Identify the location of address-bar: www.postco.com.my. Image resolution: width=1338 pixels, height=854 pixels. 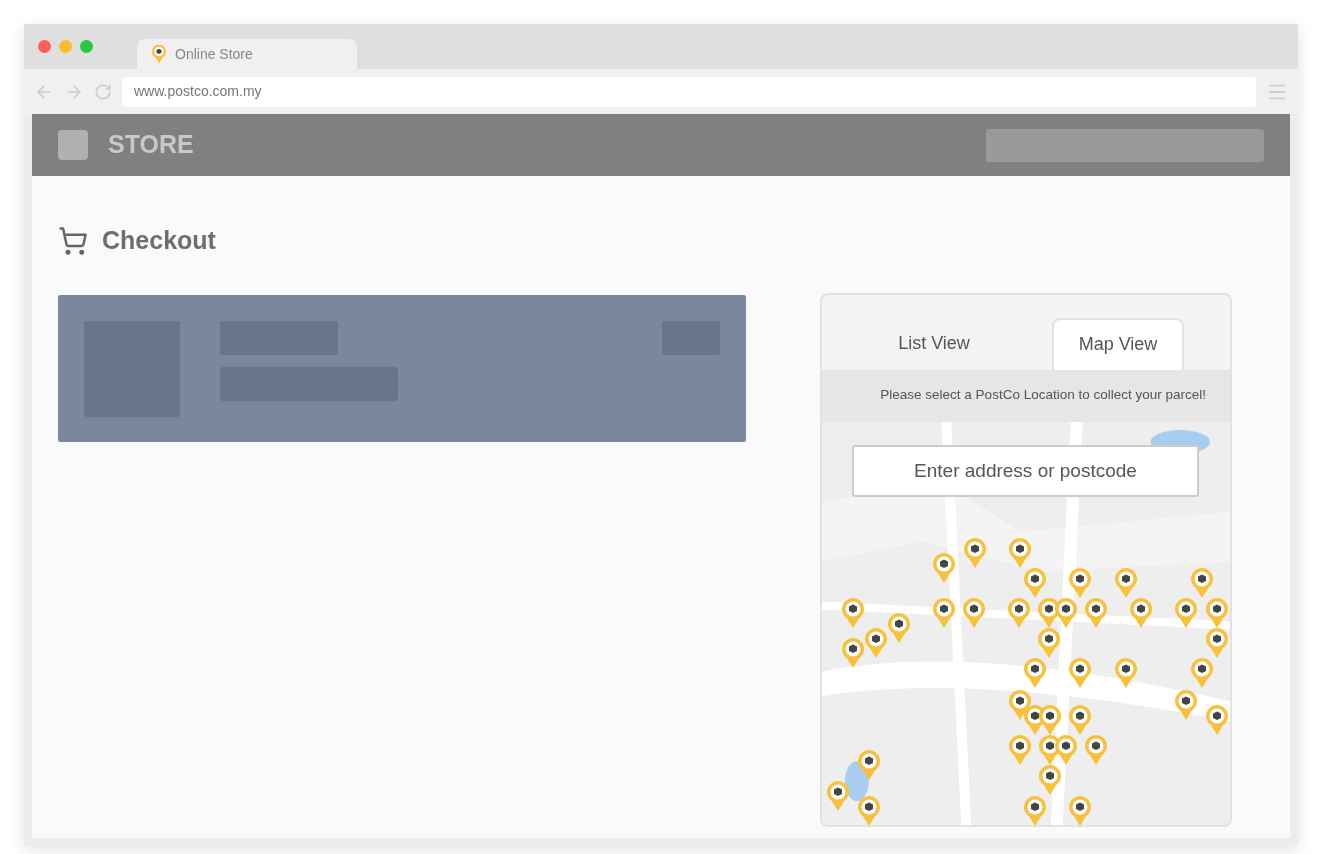
(689, 91).